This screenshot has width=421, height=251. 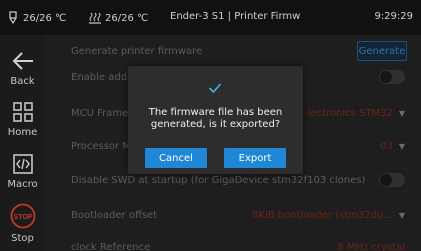 I want to click on sidebar-item-label: Home, so click(x=22, y=132).